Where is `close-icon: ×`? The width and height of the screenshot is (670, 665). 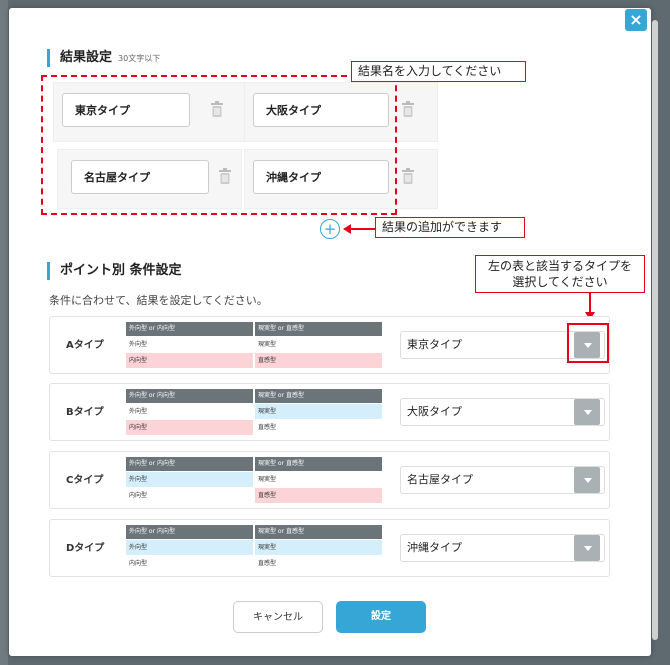 close-icon: × is located at coordinates (636, 19).